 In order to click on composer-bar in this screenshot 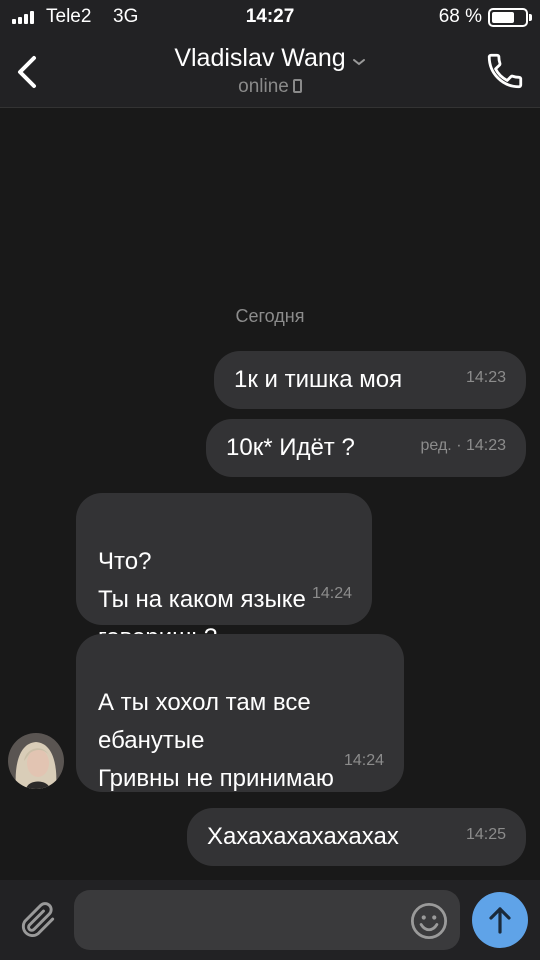, I will do `click(270, 920)`.